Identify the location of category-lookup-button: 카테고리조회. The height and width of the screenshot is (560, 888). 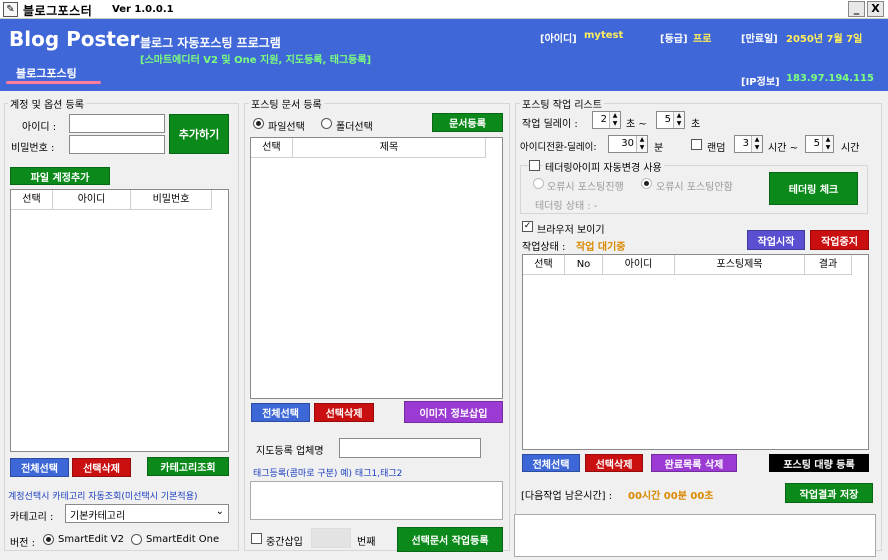
(188, 466).